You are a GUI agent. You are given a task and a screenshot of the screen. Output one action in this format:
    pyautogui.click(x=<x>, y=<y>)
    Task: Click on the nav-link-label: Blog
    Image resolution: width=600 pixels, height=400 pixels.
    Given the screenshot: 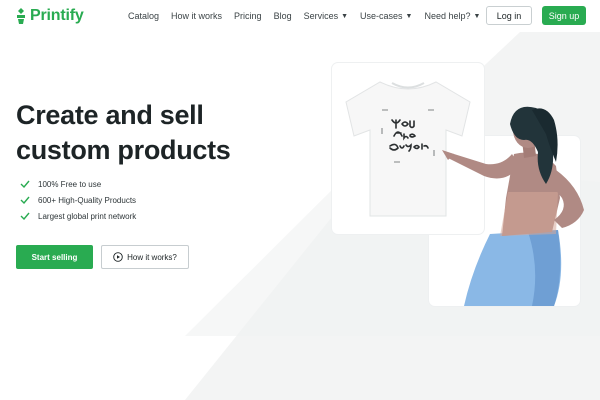 What is the action you would take?
    pyautogui.click(x=282, y=16)
    